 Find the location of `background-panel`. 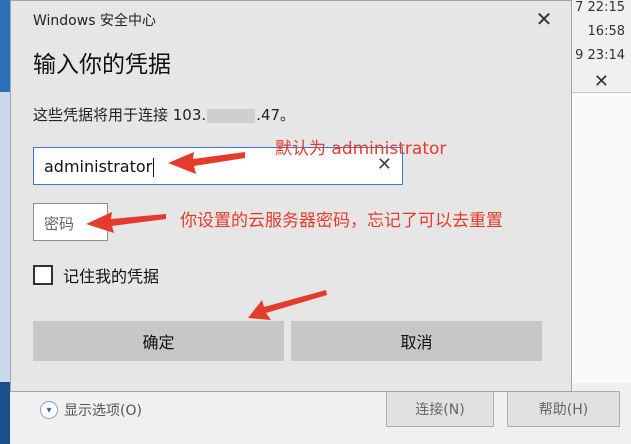

background-panel is located at coordinates (601, 238).